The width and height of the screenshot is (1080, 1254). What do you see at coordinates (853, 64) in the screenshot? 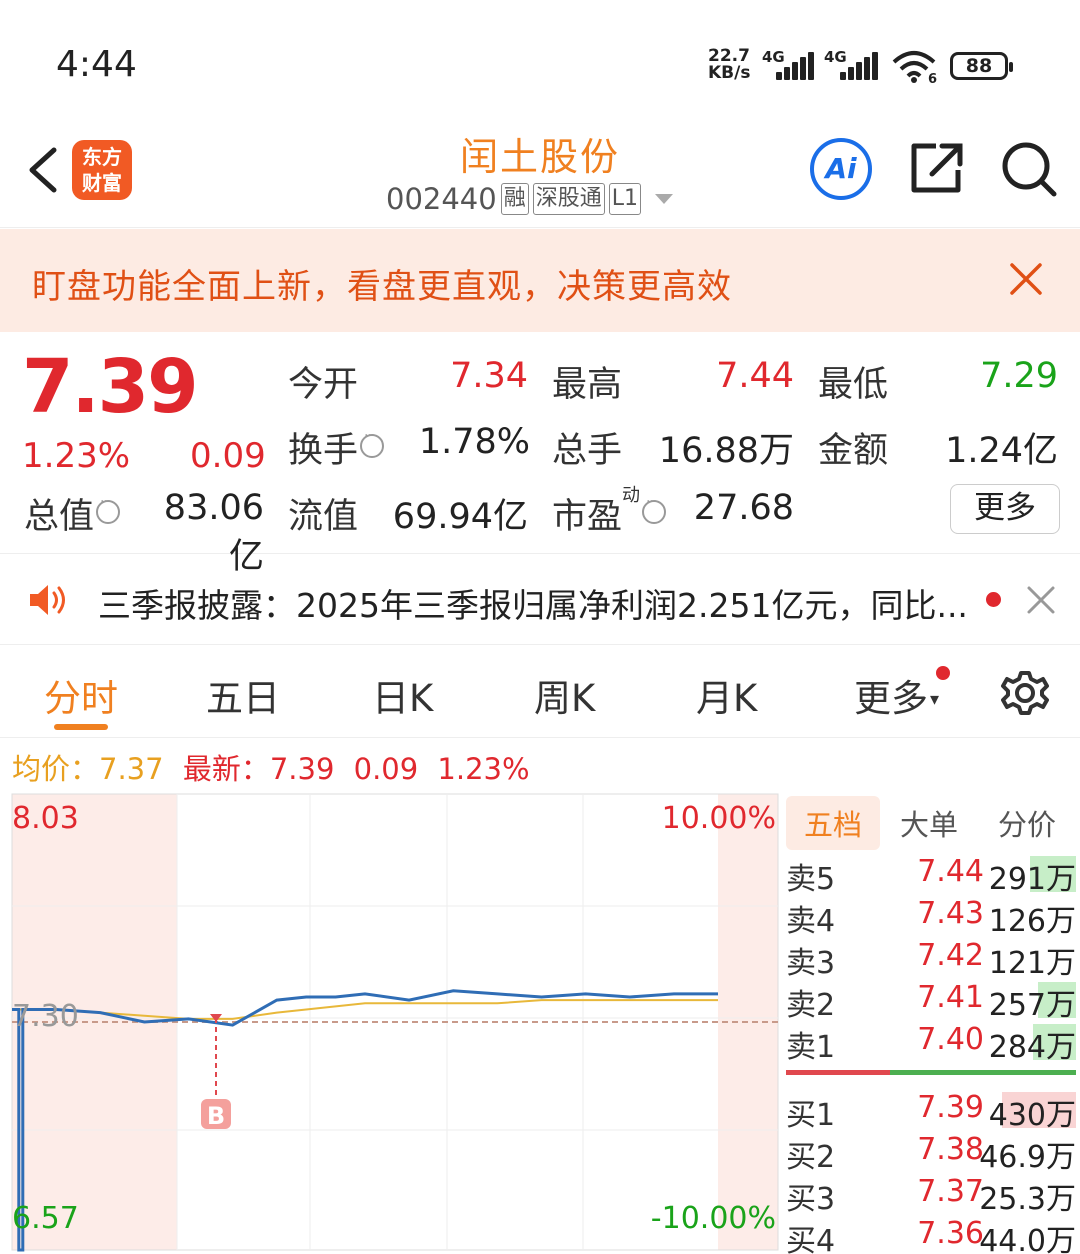
I see `signal-icon-2: 4G` at bounding box center [853, 64].